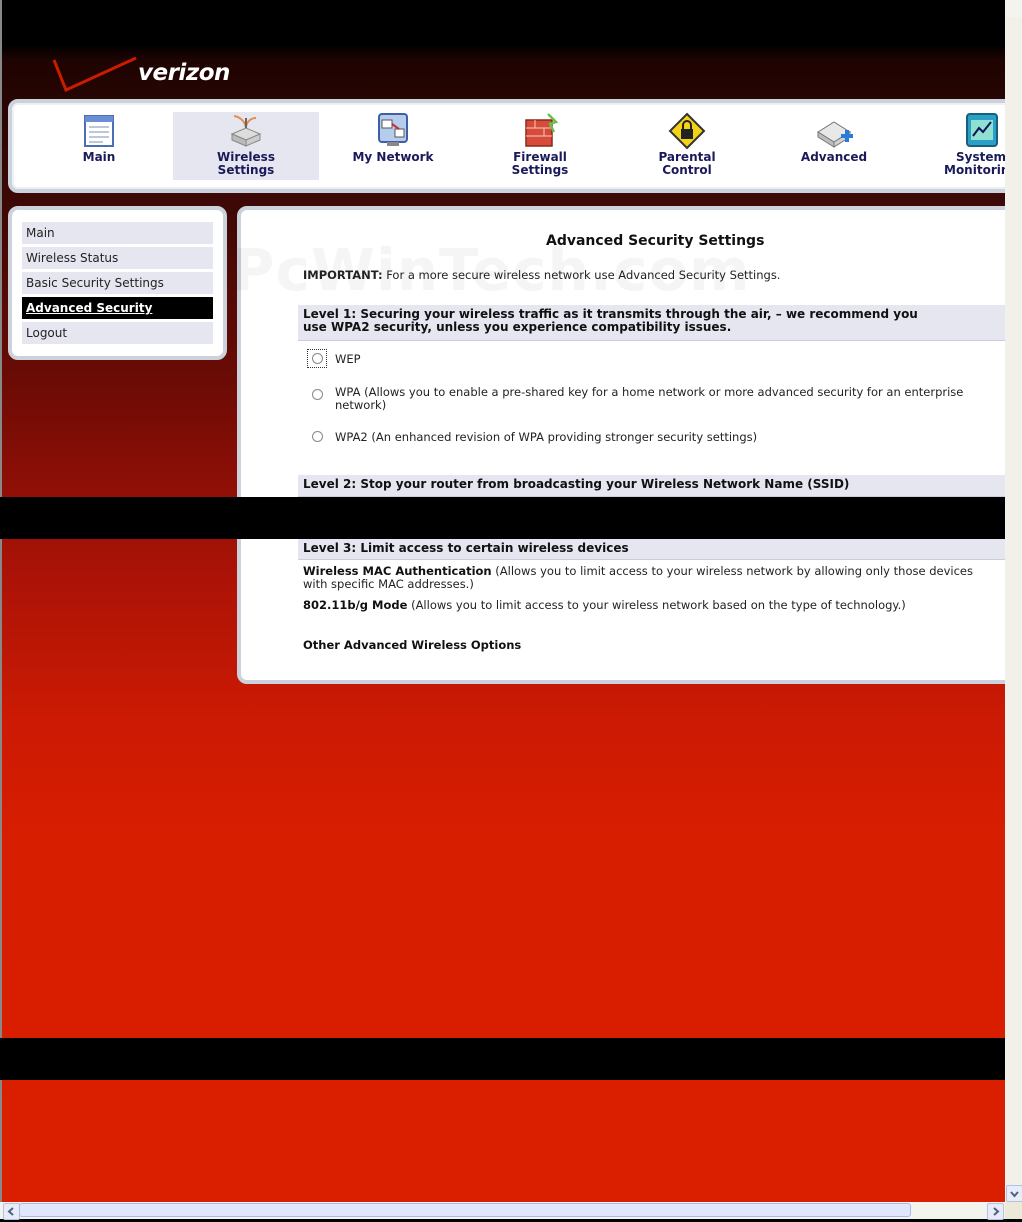 The height and width of the screenshot is (1222, 1022). Describe the element at coordinates (511, 1059) in the screenshot. I see `redaction-band-lower` at that location.